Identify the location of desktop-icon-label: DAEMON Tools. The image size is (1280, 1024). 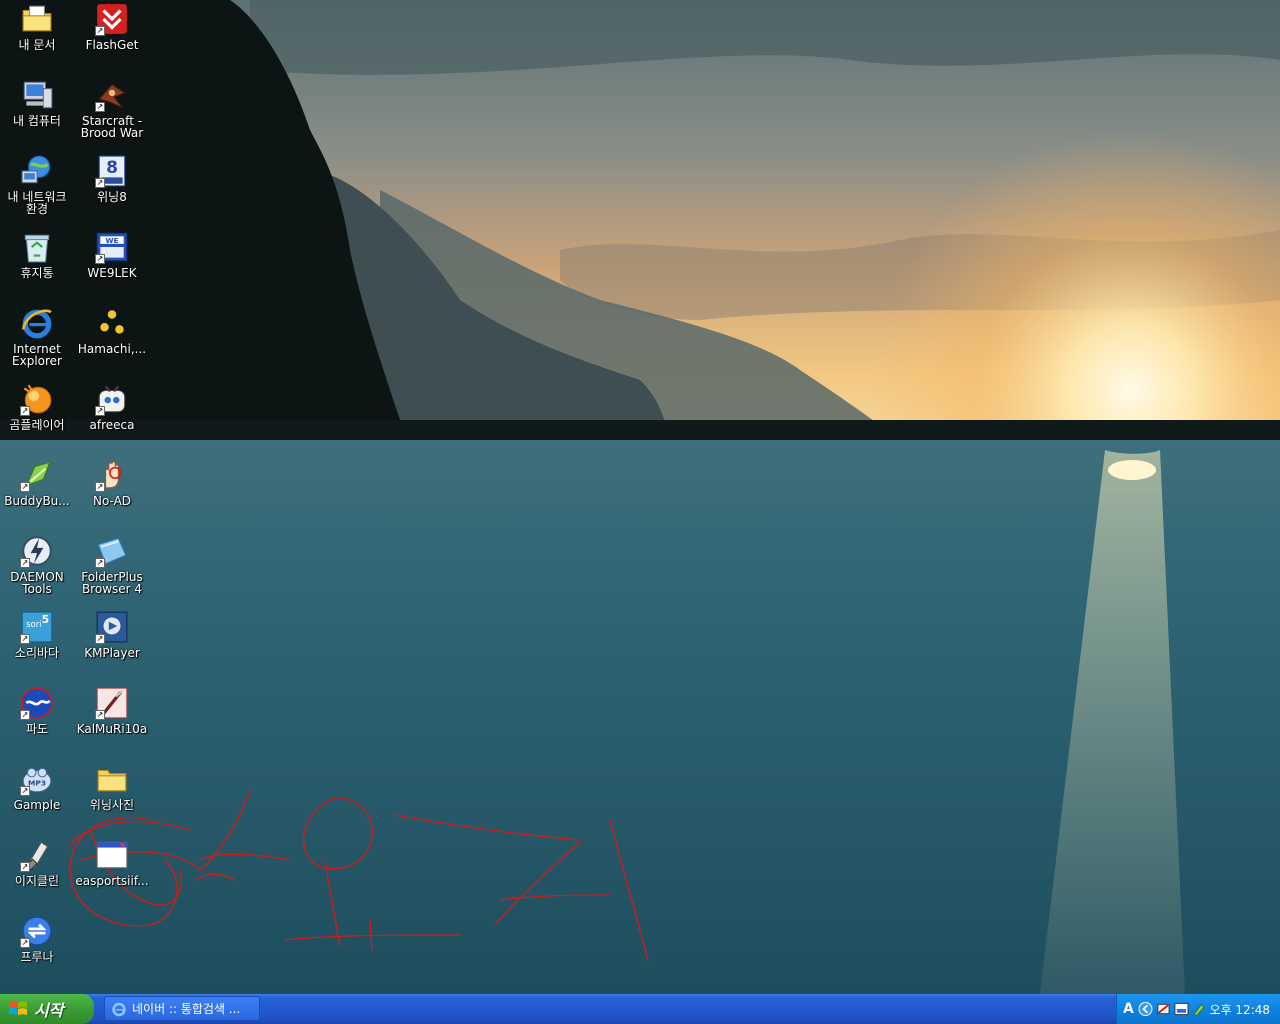
(37, 583).